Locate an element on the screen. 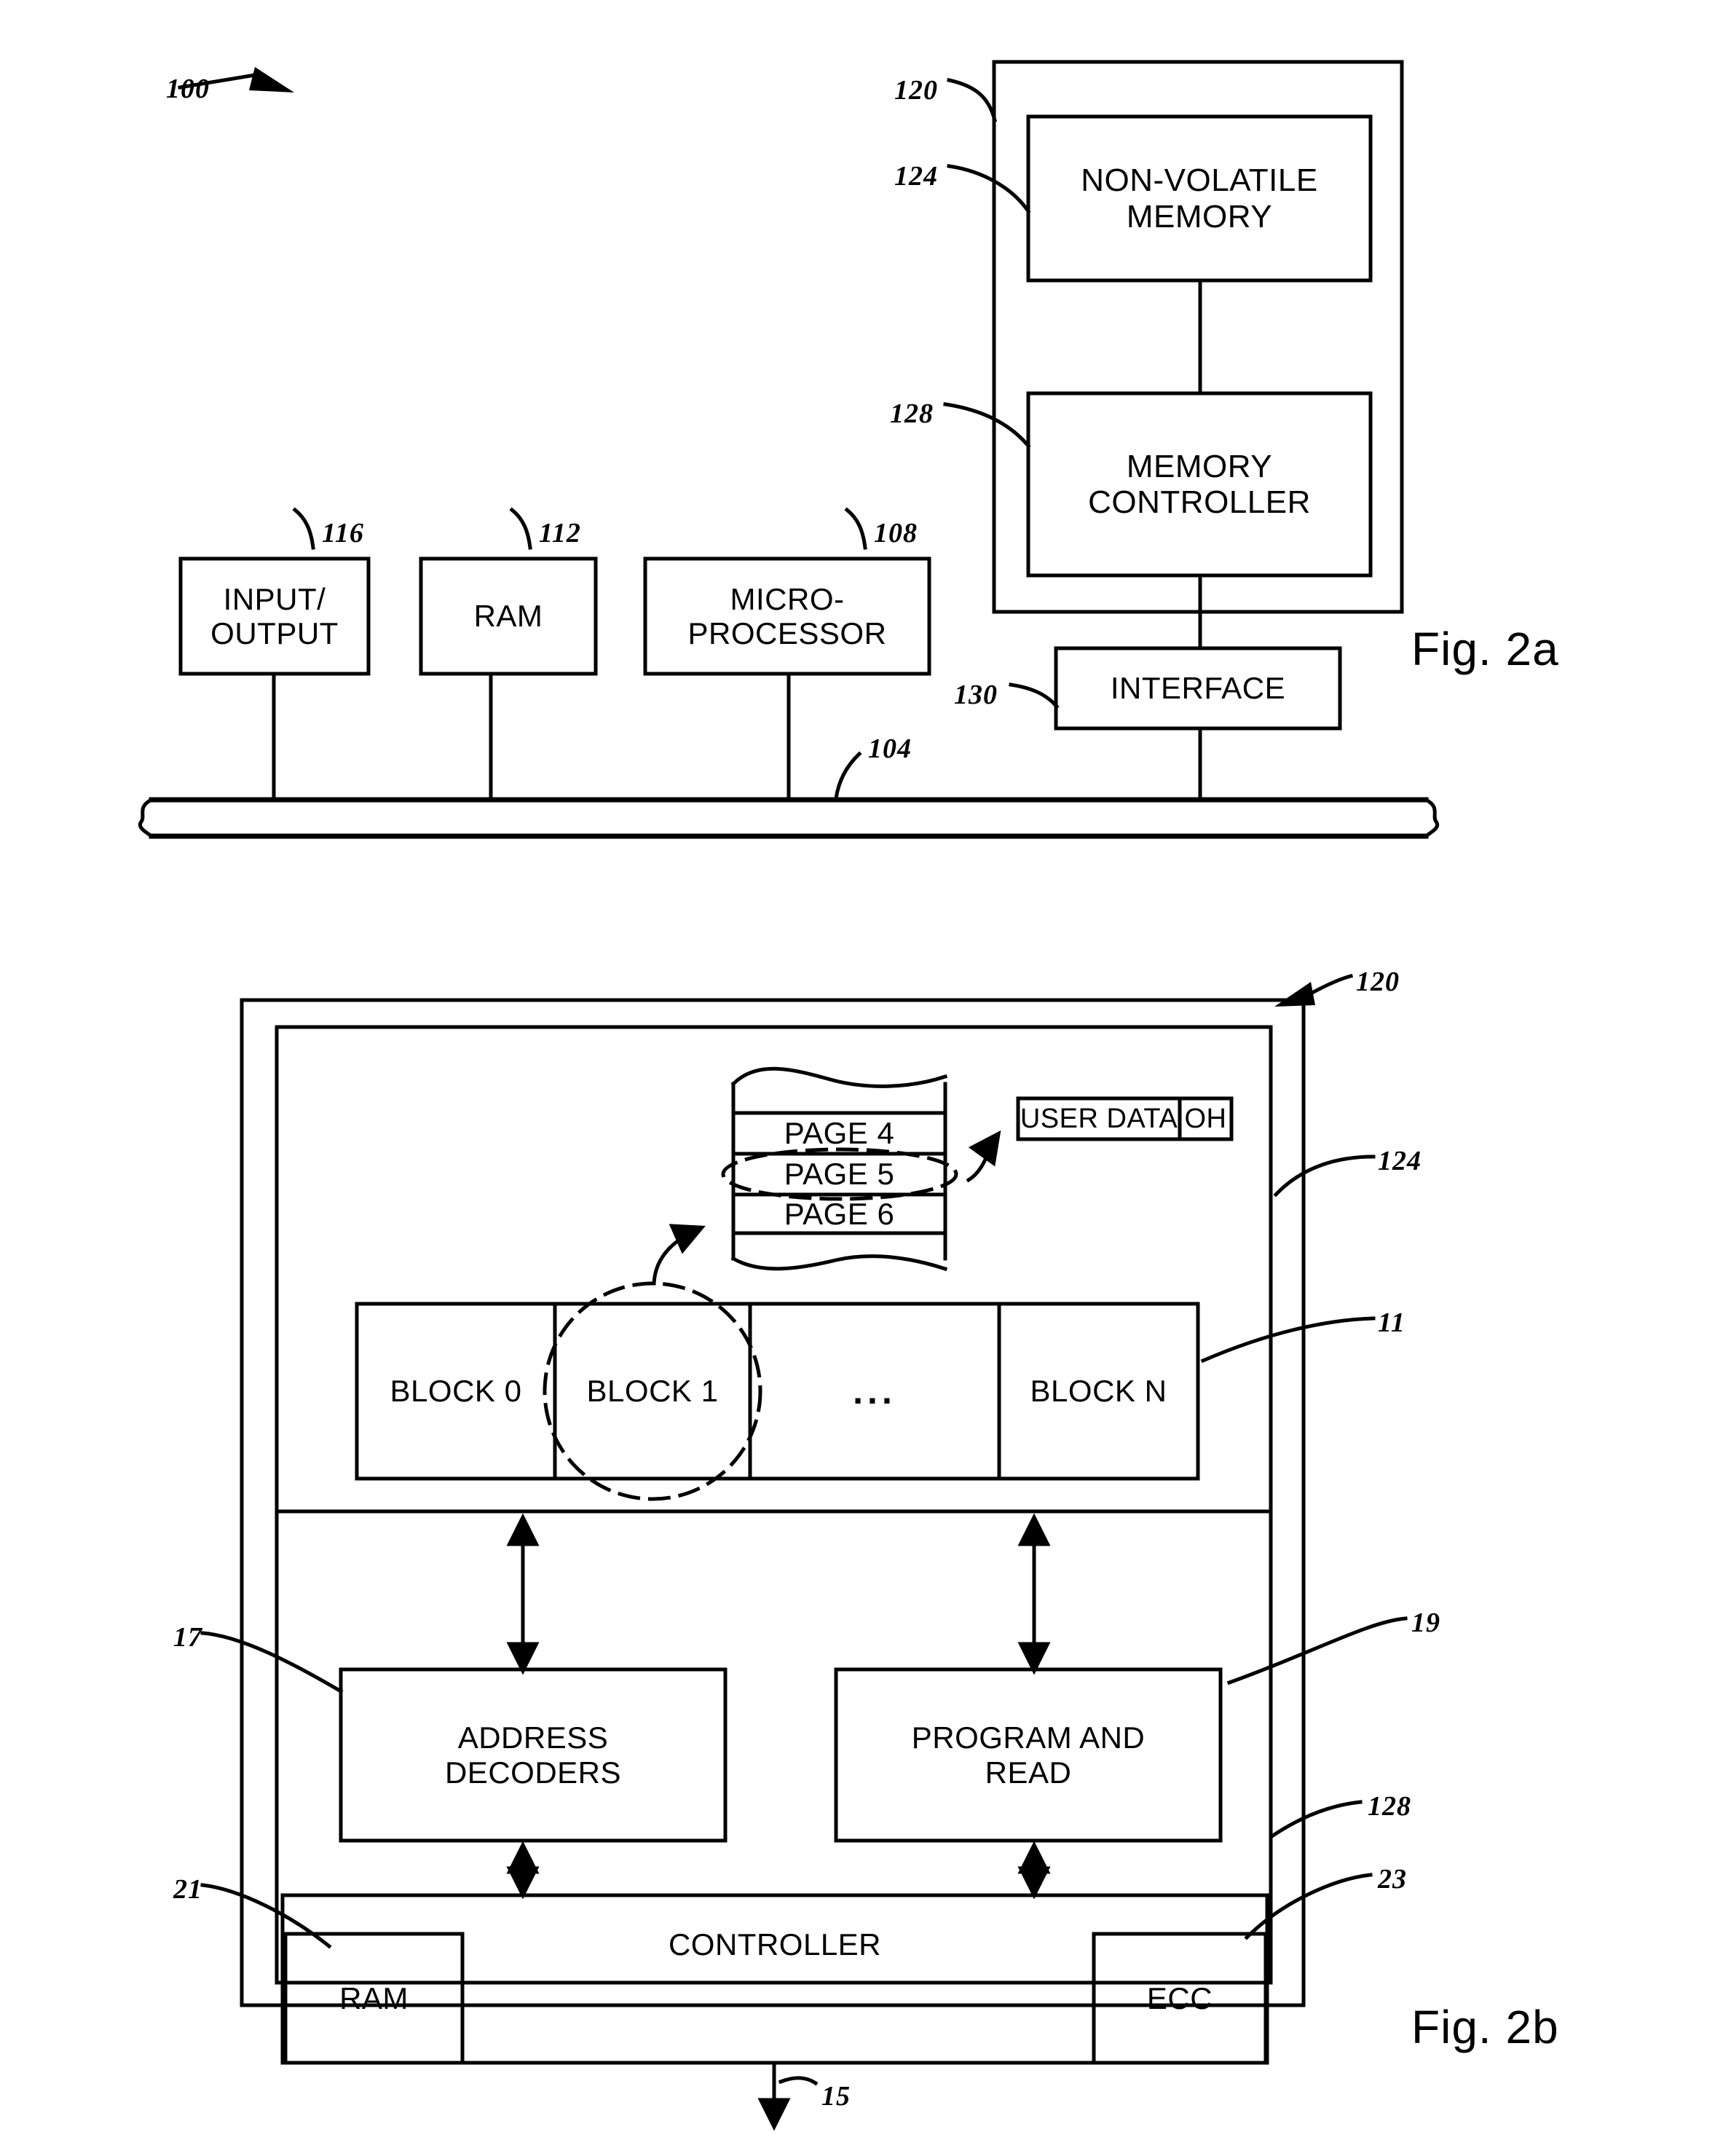 Image resolution: width=1715 pixels, height=2156 pixels. program-and-read-label: PROGRAM AND READ is located at coordinates (1028, 1755).